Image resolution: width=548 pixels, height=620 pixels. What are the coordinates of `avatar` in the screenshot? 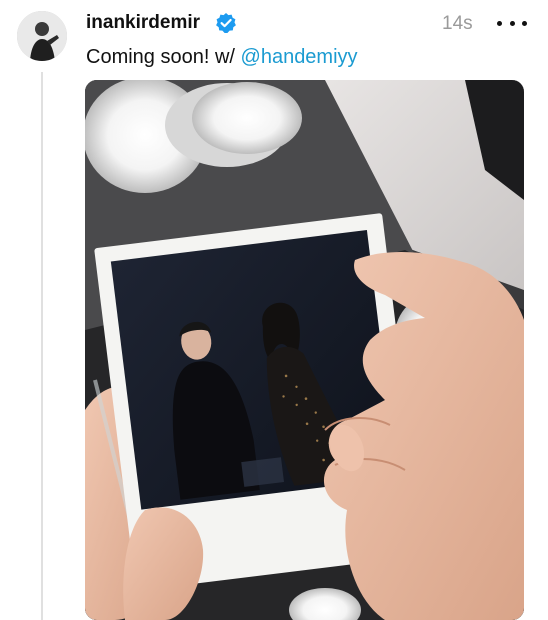 It's located at (42, 36).